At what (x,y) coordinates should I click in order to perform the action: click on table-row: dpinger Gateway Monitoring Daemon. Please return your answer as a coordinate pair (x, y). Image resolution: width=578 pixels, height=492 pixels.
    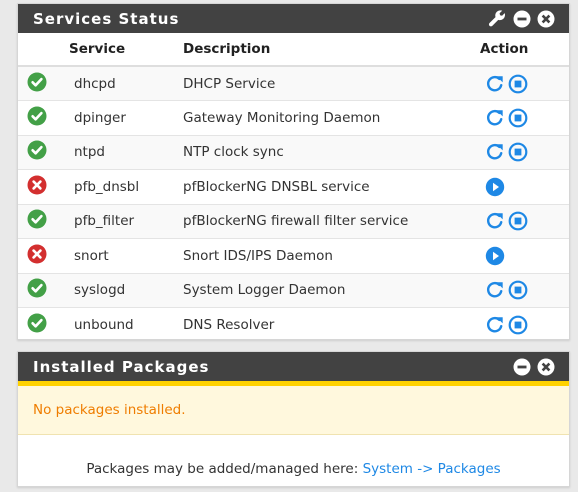
    Looking at the image, I should click on (293, 117).